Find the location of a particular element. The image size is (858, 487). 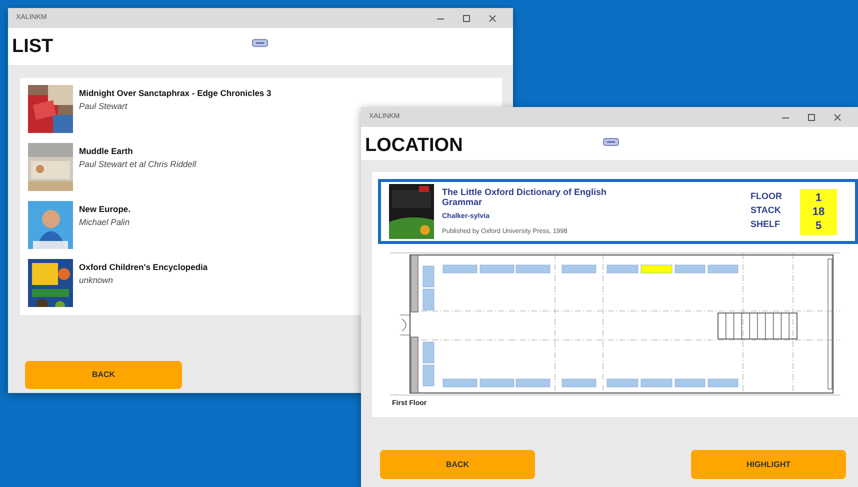

location-label: FLOOR is located at coordinates (766, 196).